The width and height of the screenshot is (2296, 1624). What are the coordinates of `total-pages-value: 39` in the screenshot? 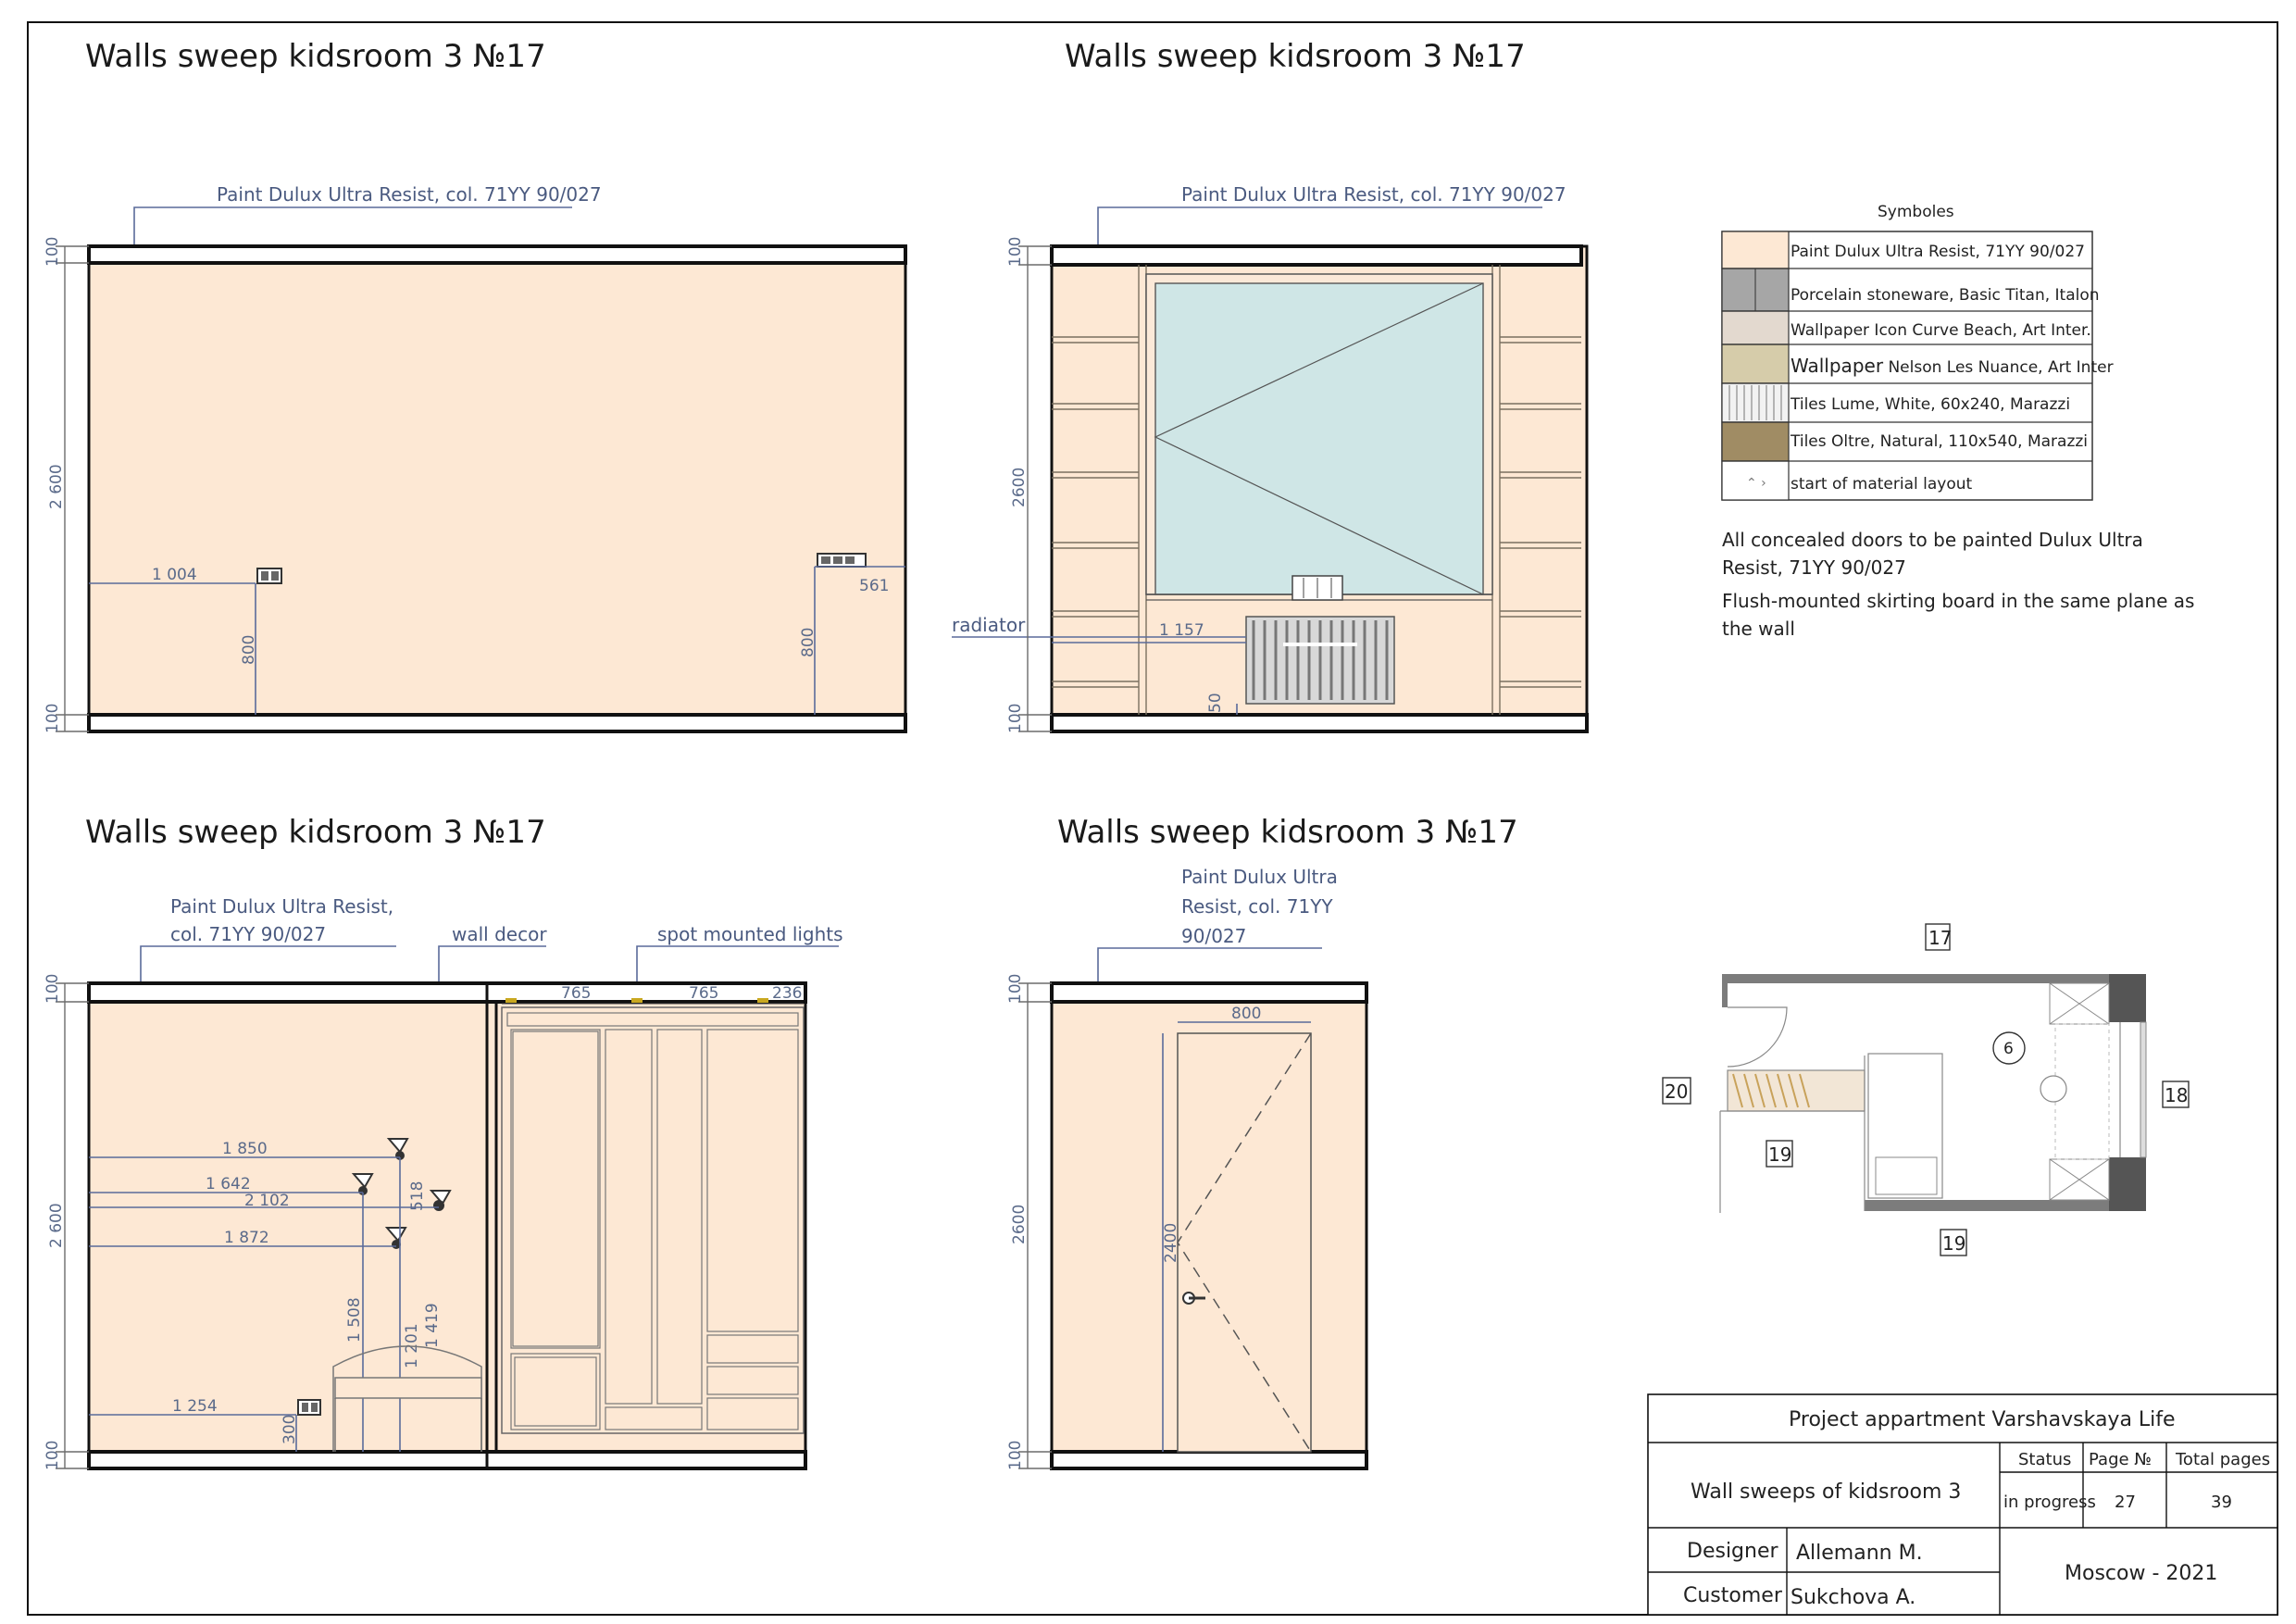 It's located at (2221, 1502).